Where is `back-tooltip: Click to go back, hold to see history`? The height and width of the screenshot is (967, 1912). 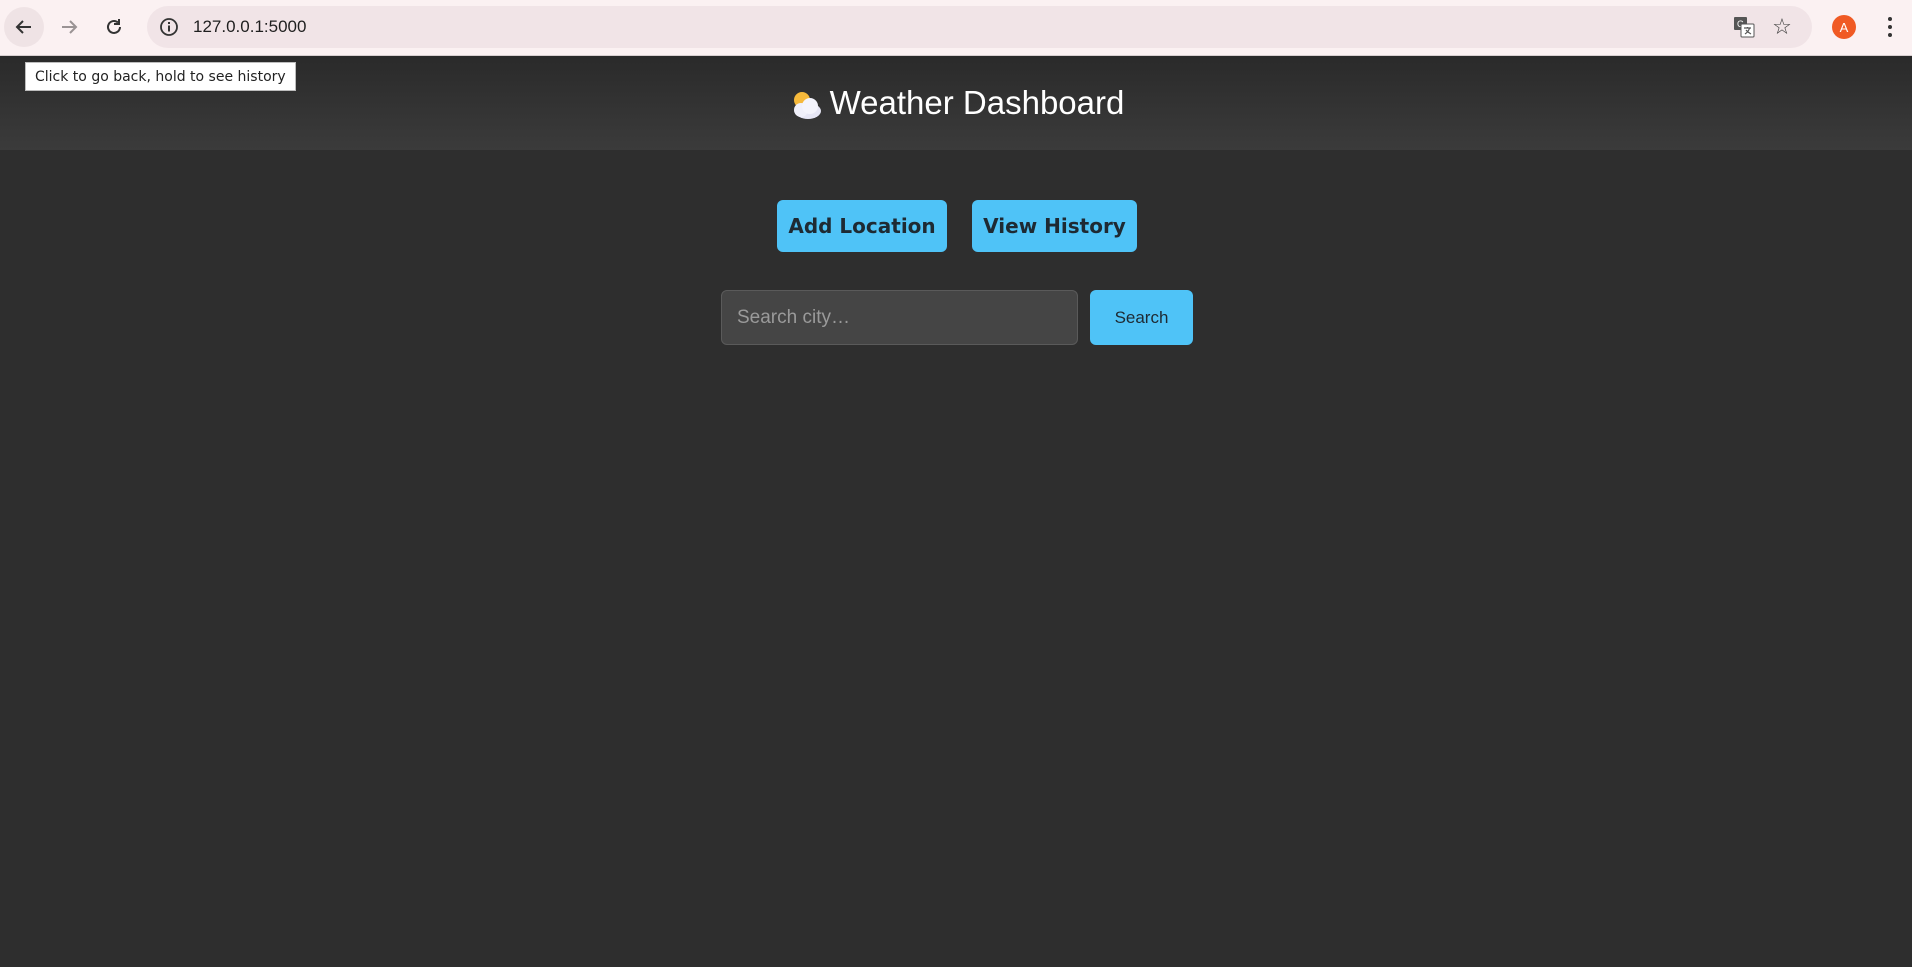
back-tooltip: Click to go back, hold to see history is located at coordinates (160, 76).